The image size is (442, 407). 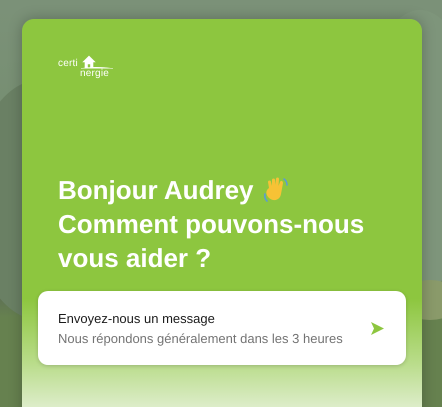 I want to click on question-text: Comment pouvons-nous vous aider ?, so click(x=212, y=241).